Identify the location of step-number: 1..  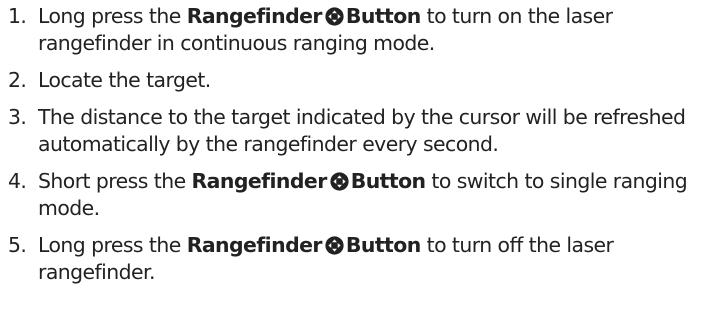
(17, 16).